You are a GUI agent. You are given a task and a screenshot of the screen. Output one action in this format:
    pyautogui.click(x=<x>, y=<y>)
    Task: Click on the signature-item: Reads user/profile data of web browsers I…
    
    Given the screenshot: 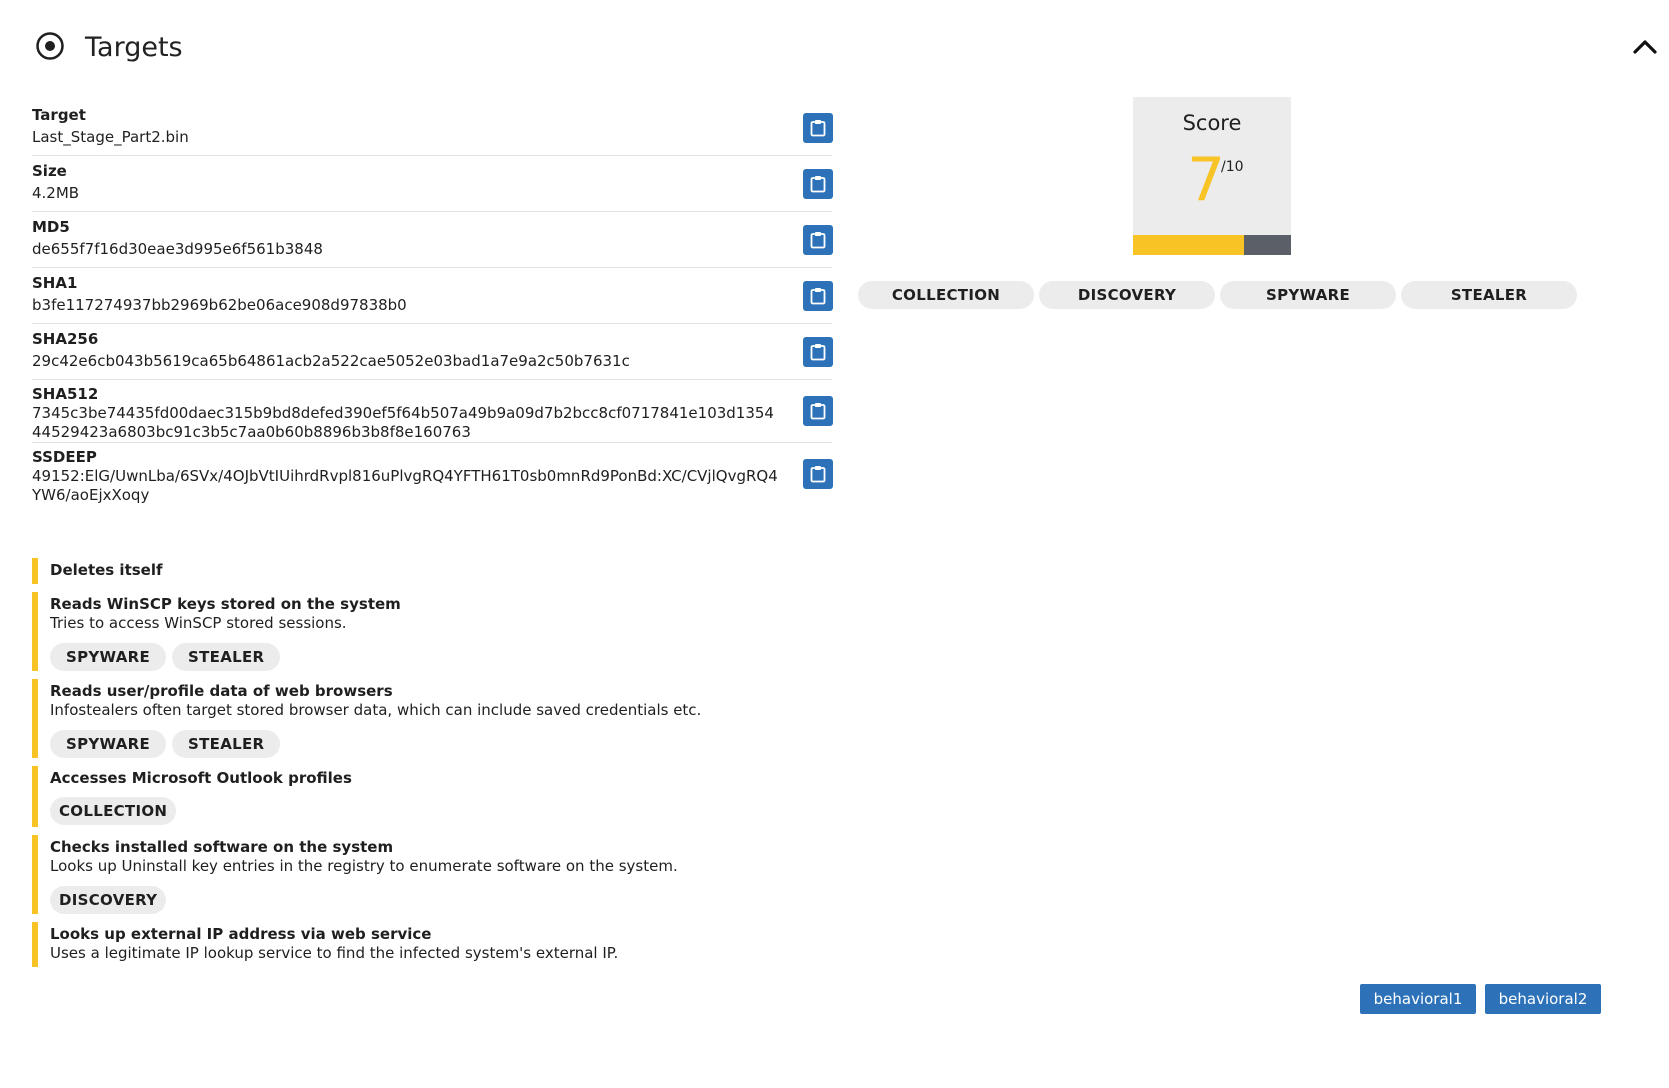 What is the action you would take?
    pyautogui.click(x=432, y=718)
    